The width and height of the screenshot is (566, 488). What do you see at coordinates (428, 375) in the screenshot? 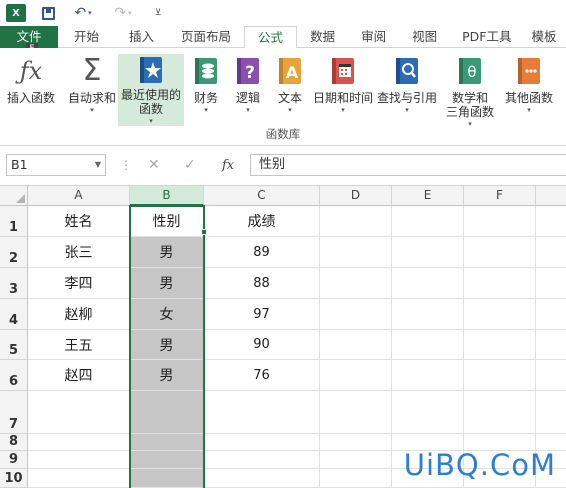
I see `cell-e6` at bounding box center [428, 375].